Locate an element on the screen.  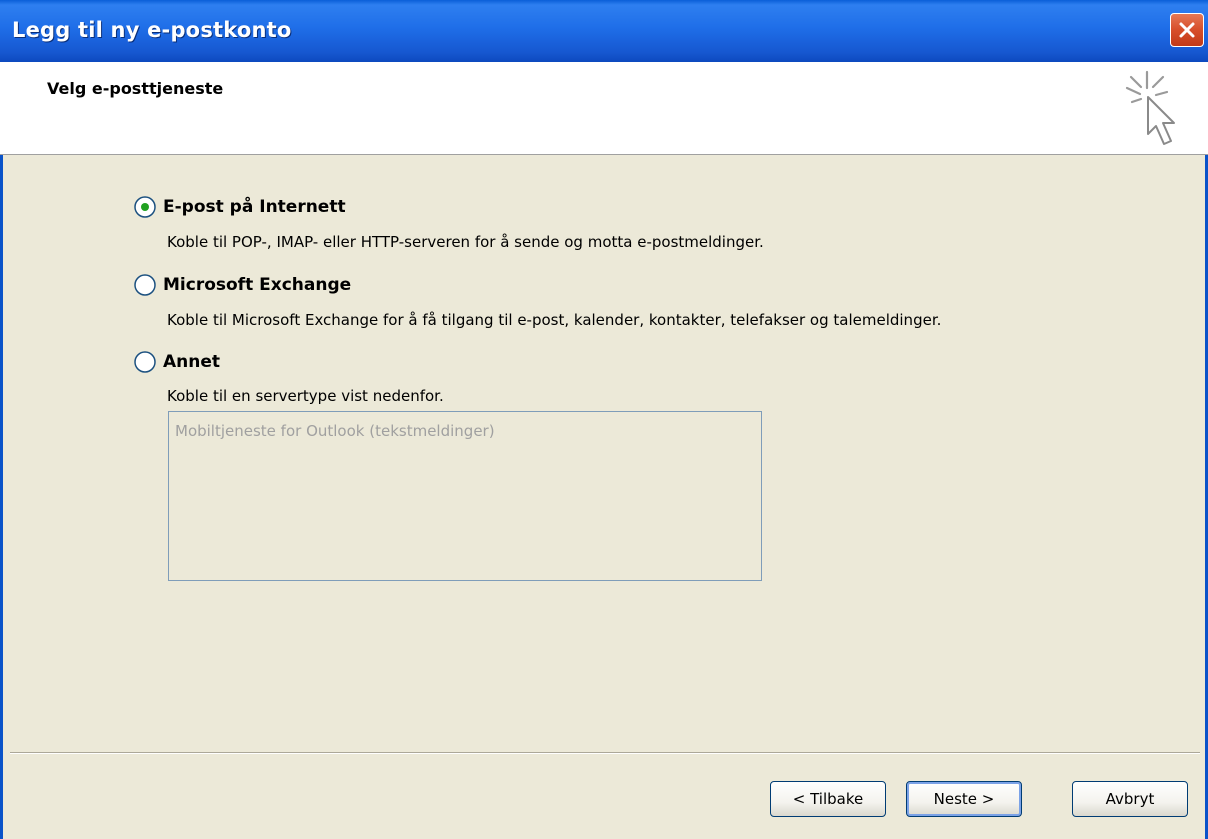
close-button is located at coordinates (1187, 30).